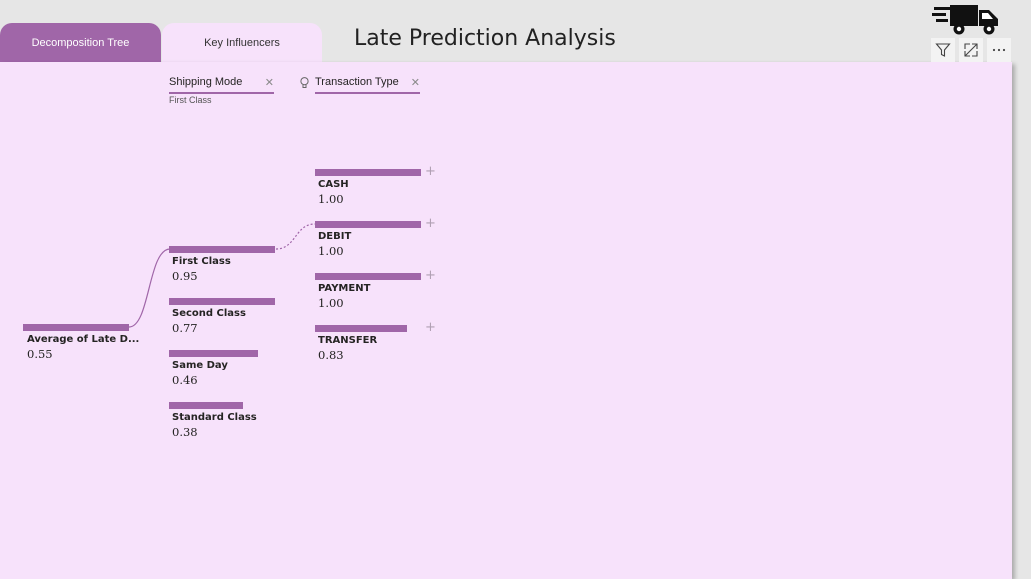  What do you see at coordinates (368, 276) in the screenshot?
I see `node-bar-payment` at bounding box center [368, 276].